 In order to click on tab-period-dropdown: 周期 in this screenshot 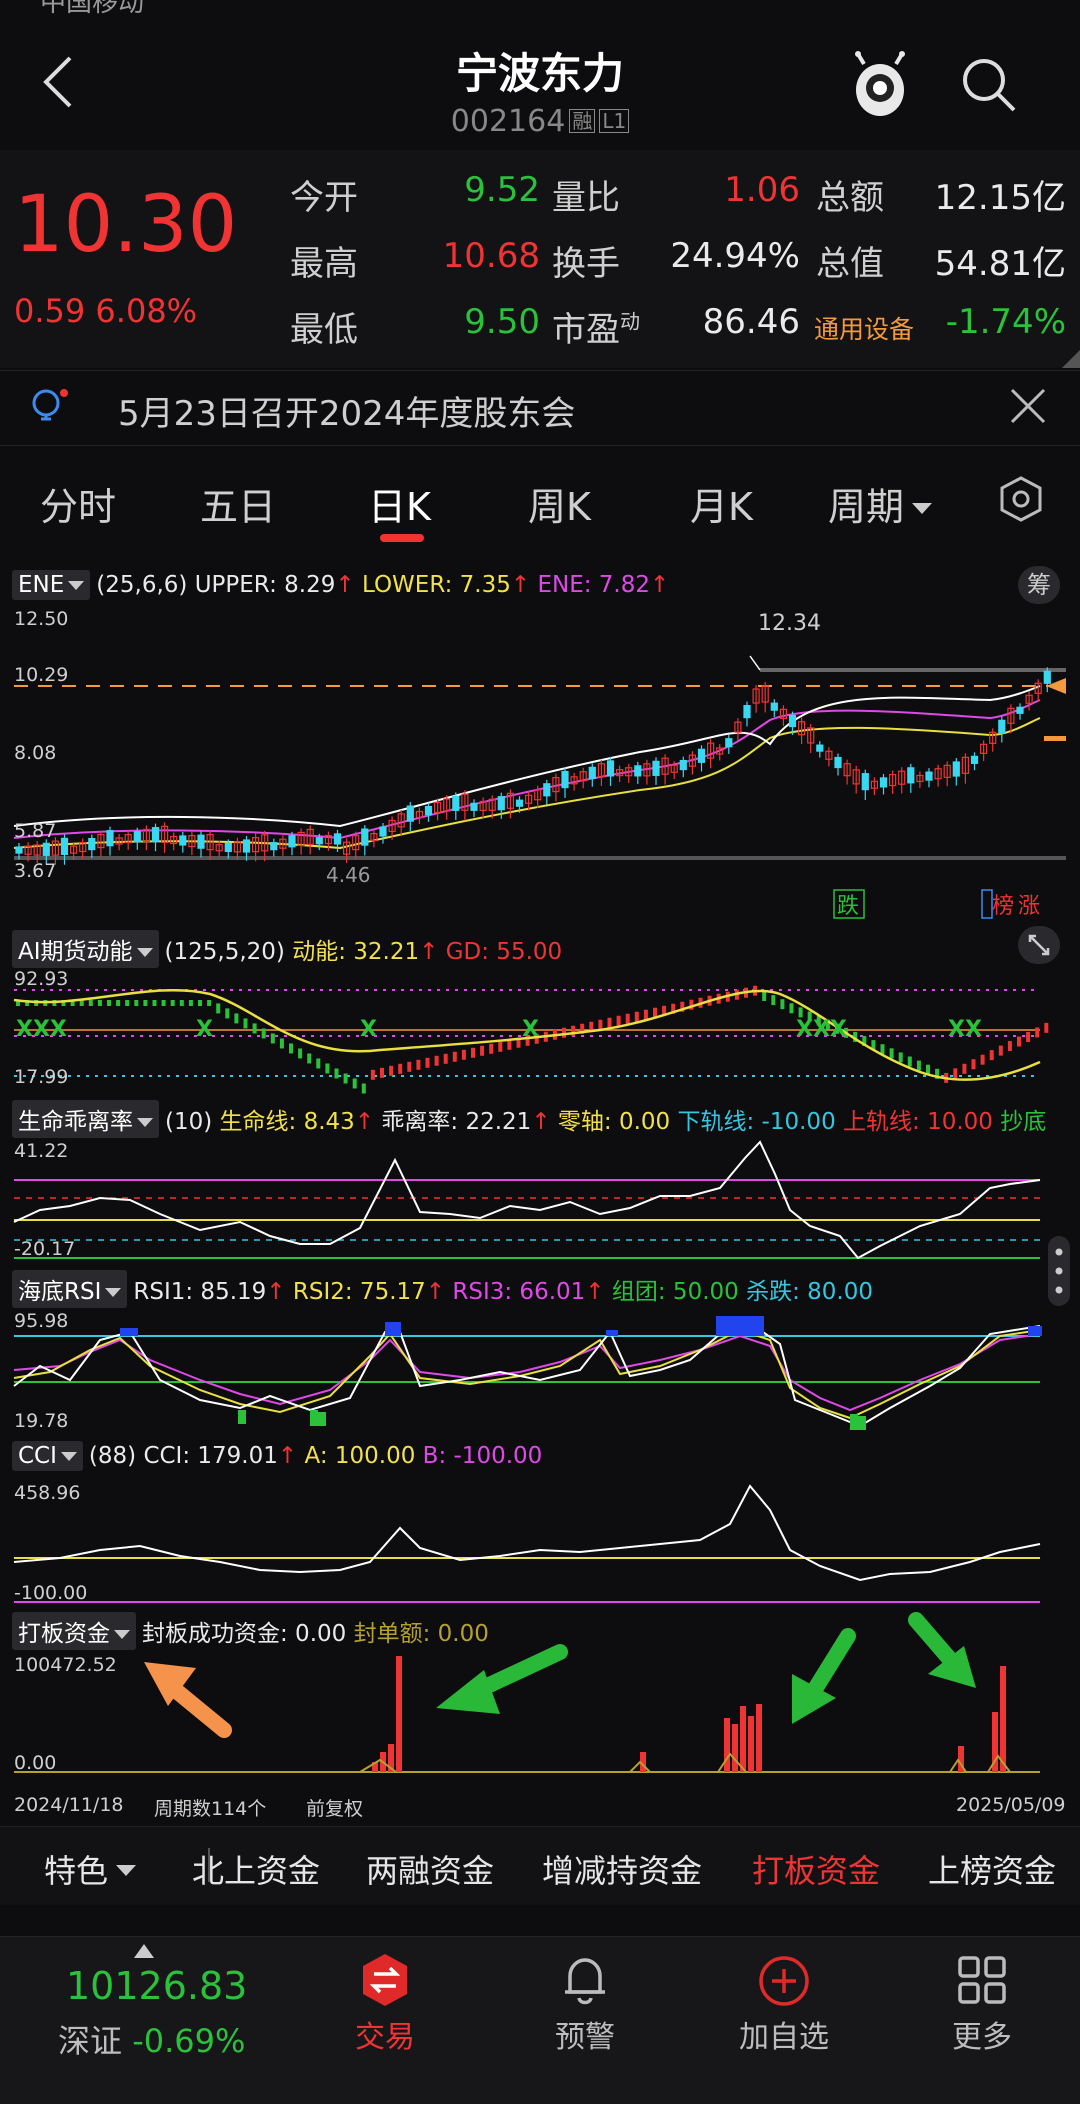, I will do `click(880, 503)`.